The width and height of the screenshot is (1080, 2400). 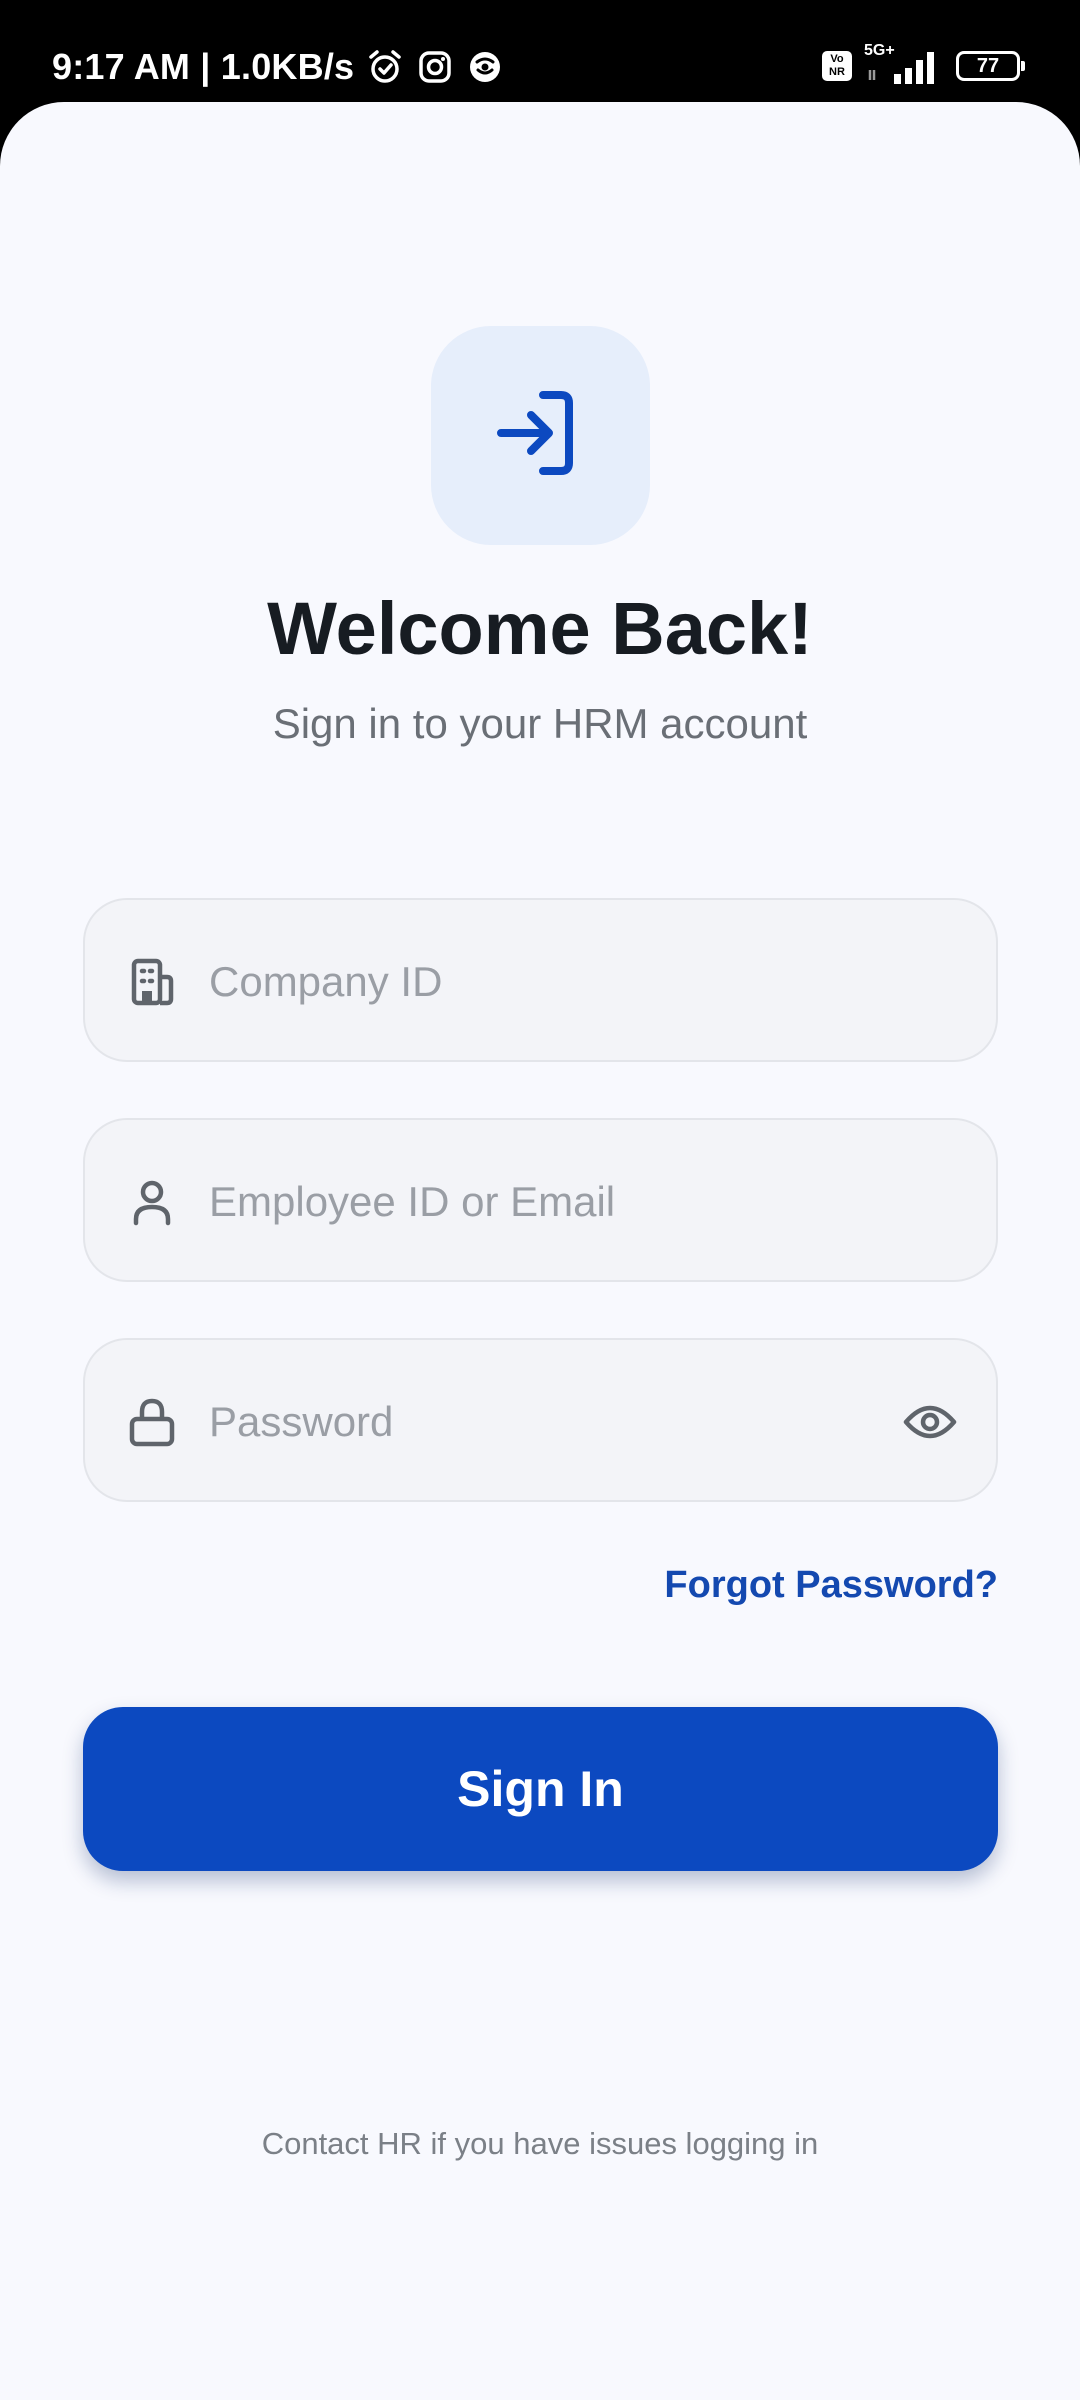 What do you see at coordinates (152, 1422) in the screenshot?
I see `lock-icon` at bounding box center [152, 1422].